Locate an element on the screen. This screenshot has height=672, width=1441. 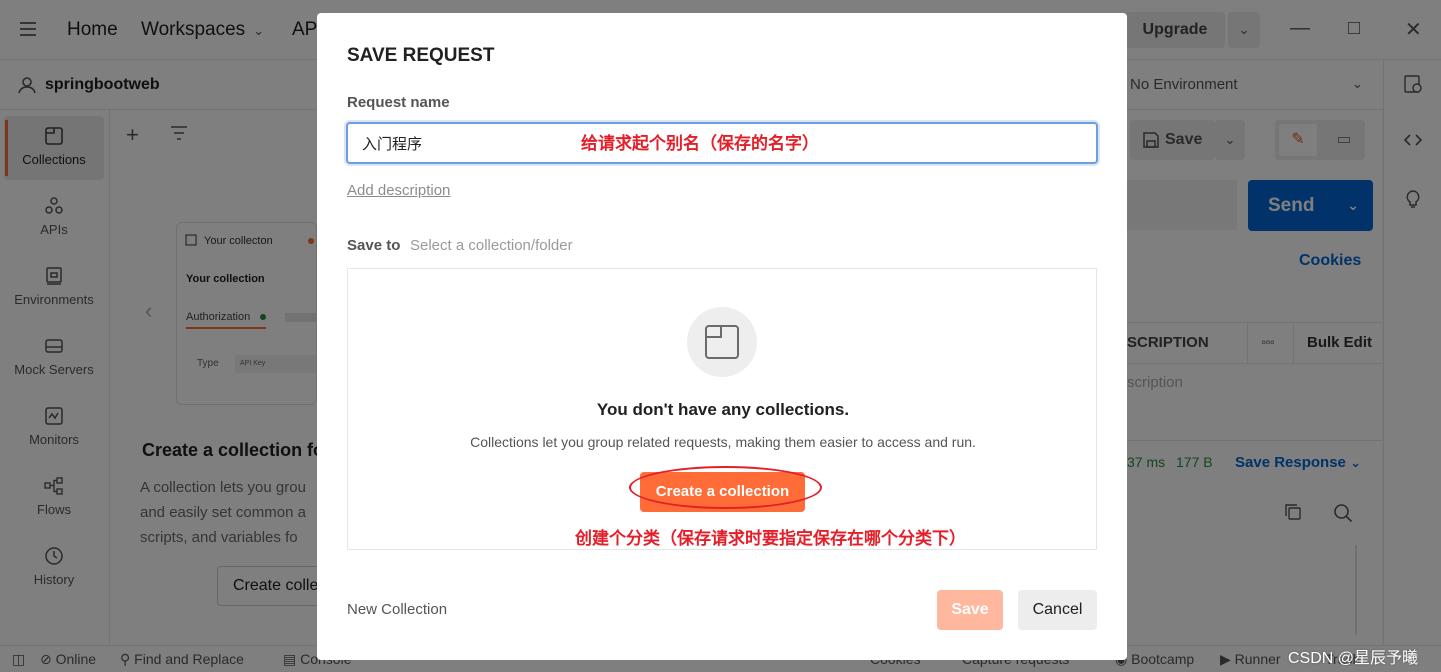
save-button: Save is located at coordinates (970, 610).